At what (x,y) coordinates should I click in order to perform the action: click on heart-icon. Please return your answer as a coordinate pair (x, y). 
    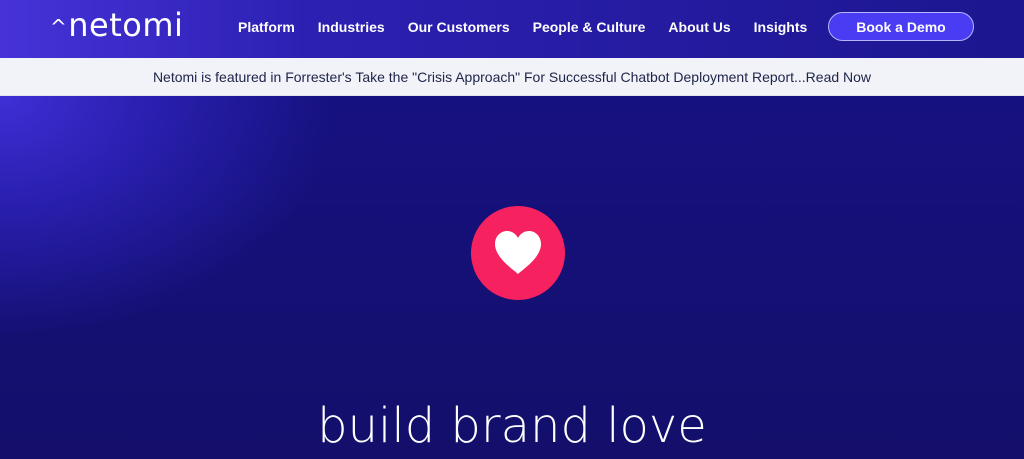
    Looking at the image, I should click on (518, 252).